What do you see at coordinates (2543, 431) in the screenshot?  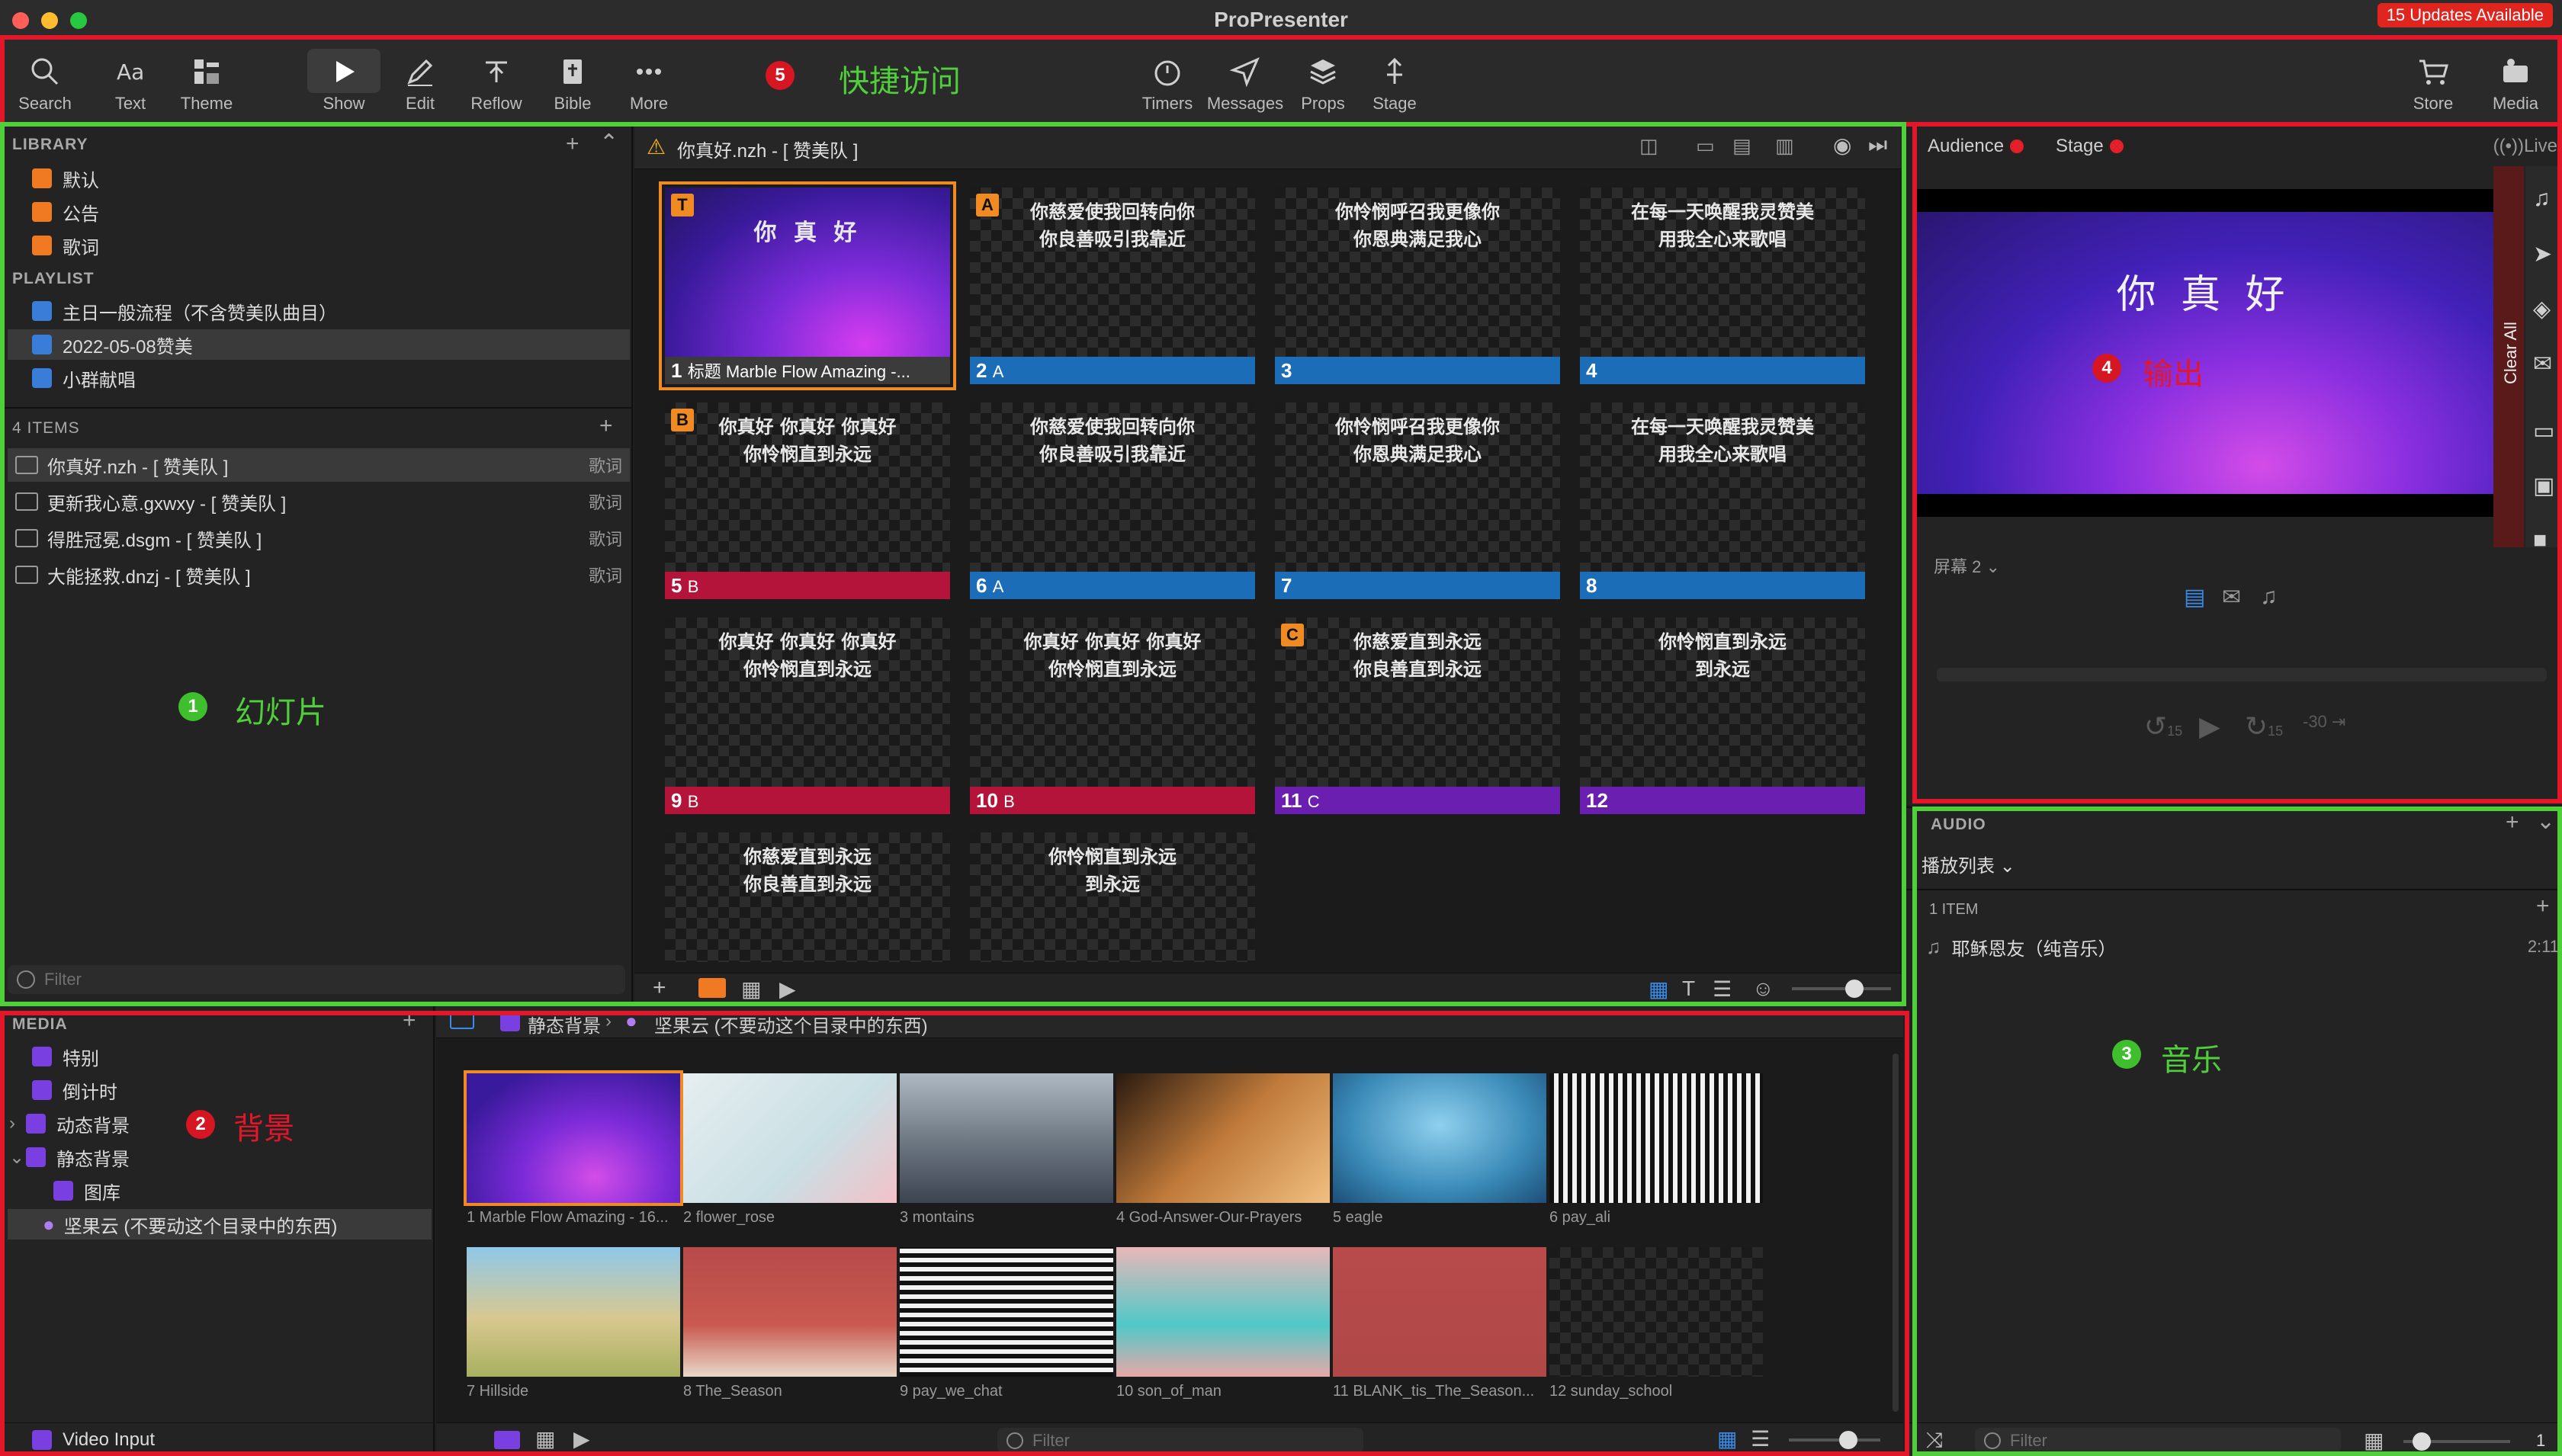 I see `clear-slide-icon: ▭` at bounding box center [2543, 431].